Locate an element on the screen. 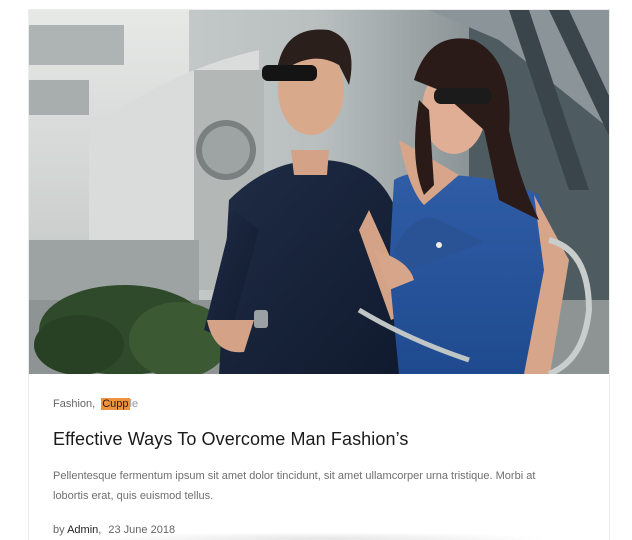  post-categories: Fashion, Cupple is located at coordinates (95, 404).